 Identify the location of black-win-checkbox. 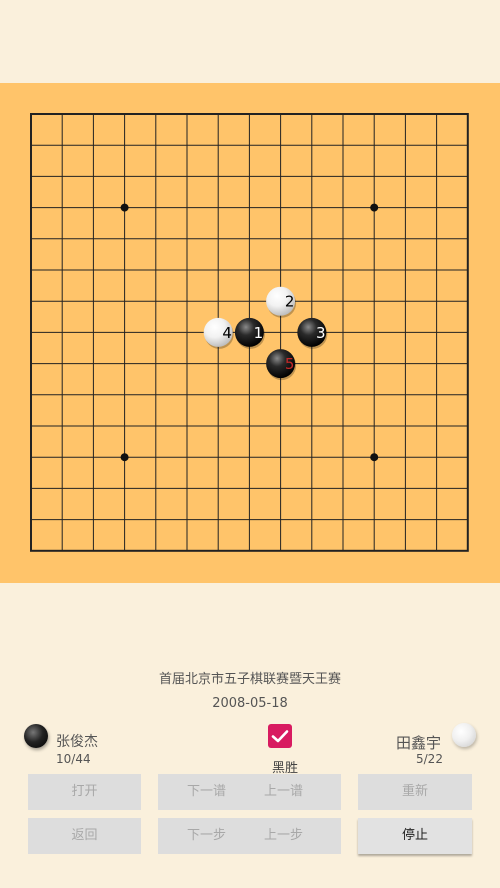
(280, 736).